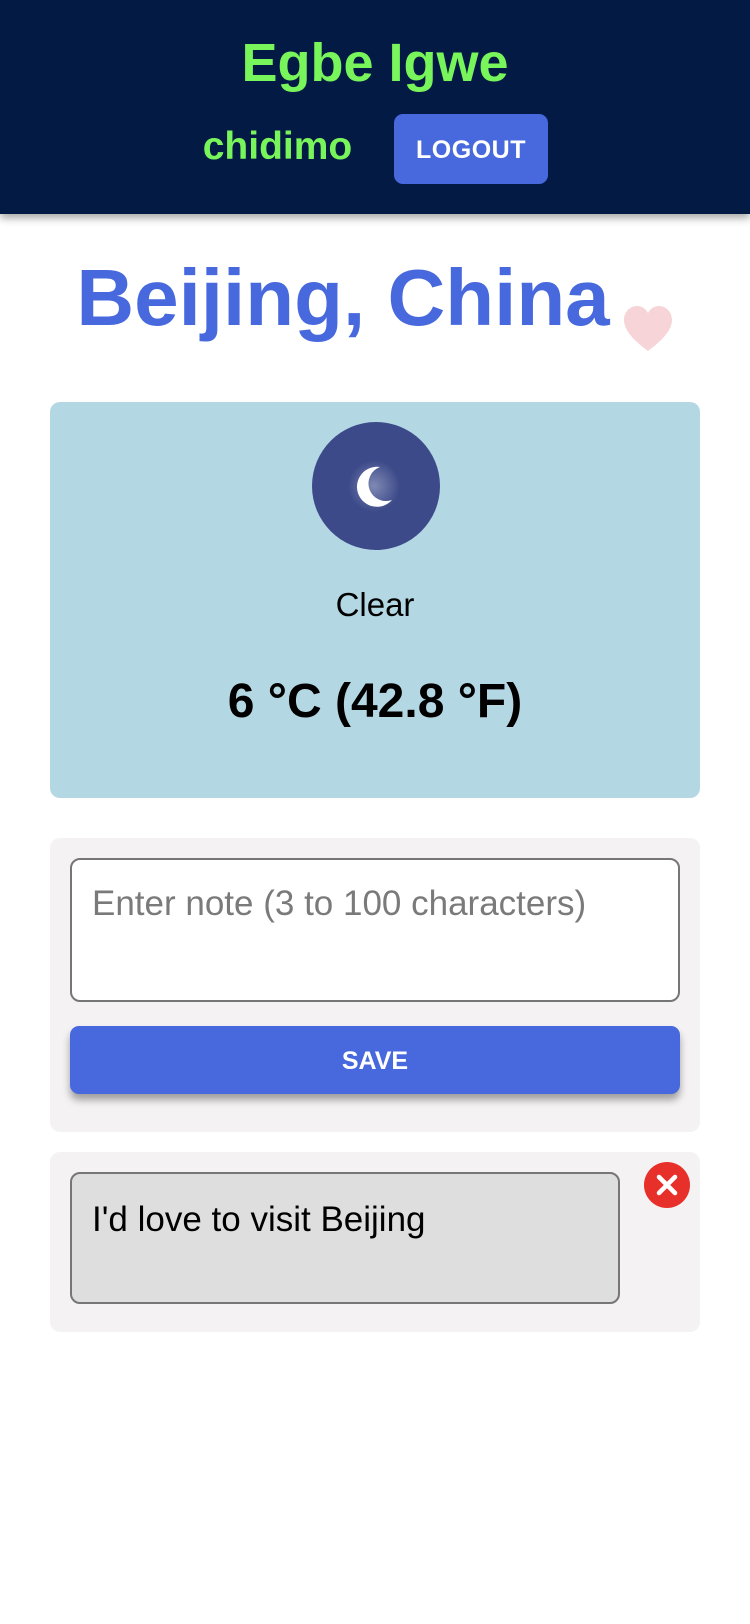  I want to click on note-input, so click(375, 930).